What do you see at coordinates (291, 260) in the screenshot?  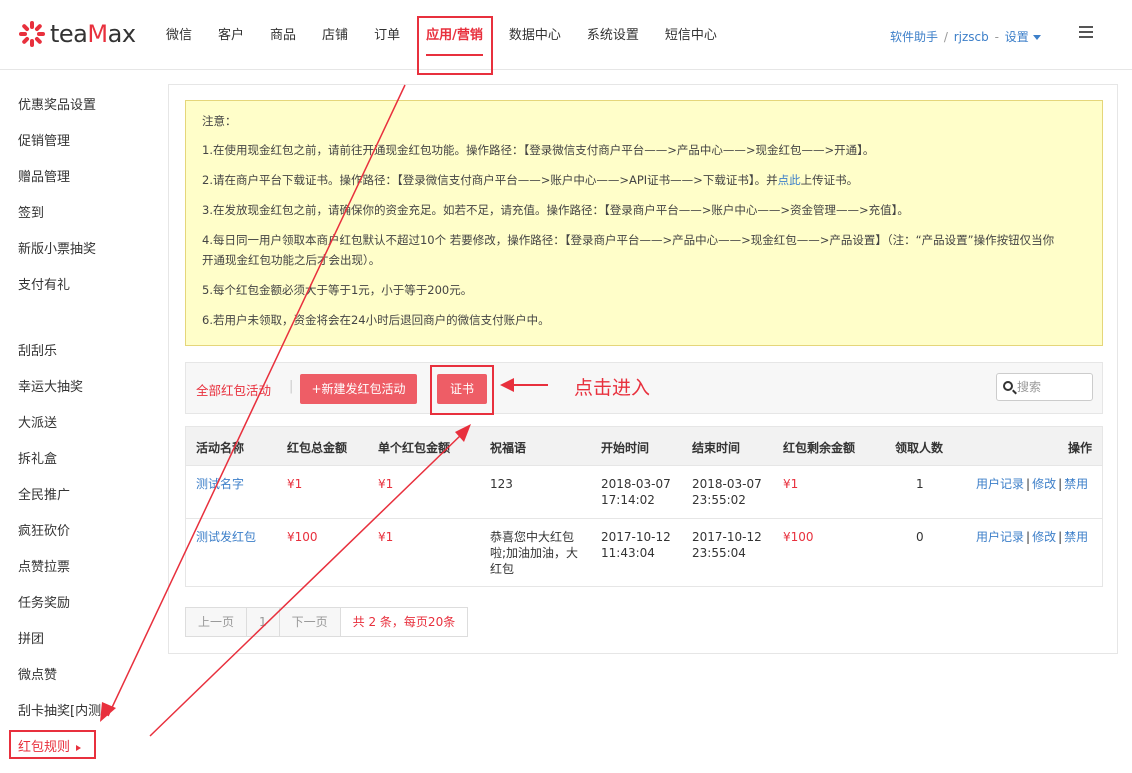 I see `notice-line-4b: 开通现金红包功能之后才会出现）。` at bounding box center [291, 260].